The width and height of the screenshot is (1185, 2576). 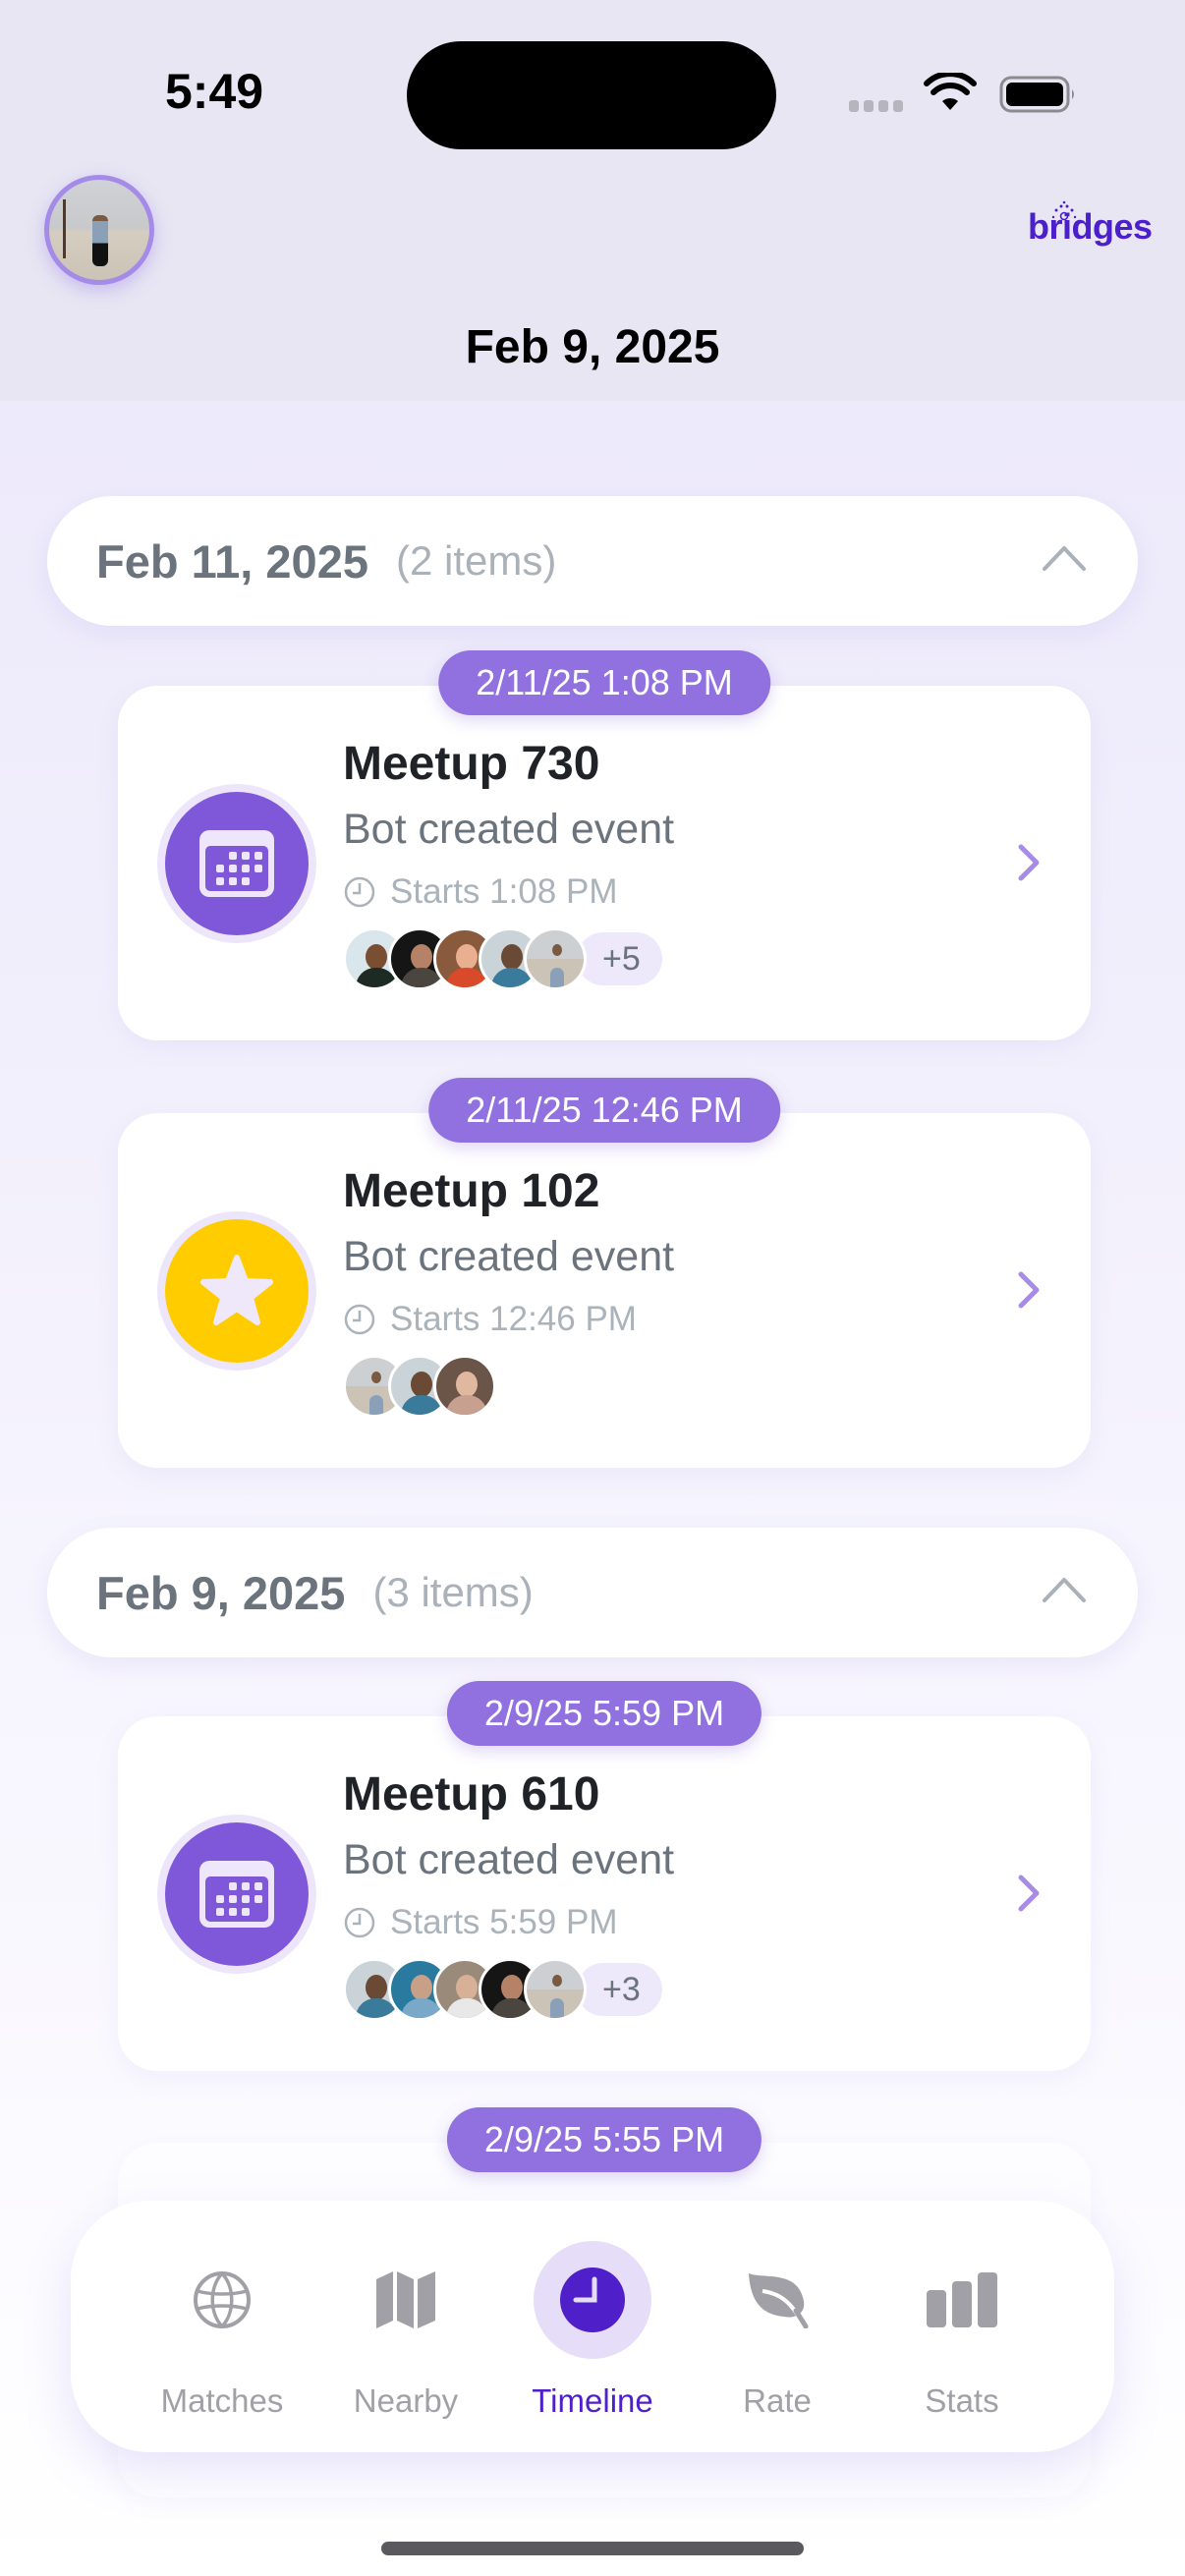 What do you see at coordinates (232, 561) in the screenshot?
I see `section-date: Feb 11, 2025` at bounding box center [232, 561].